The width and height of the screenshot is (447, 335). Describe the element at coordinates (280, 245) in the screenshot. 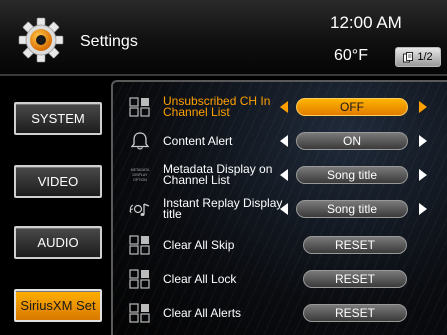

I see `setting-row-clear-all-skip: Clear All Skip RESET` at that location.